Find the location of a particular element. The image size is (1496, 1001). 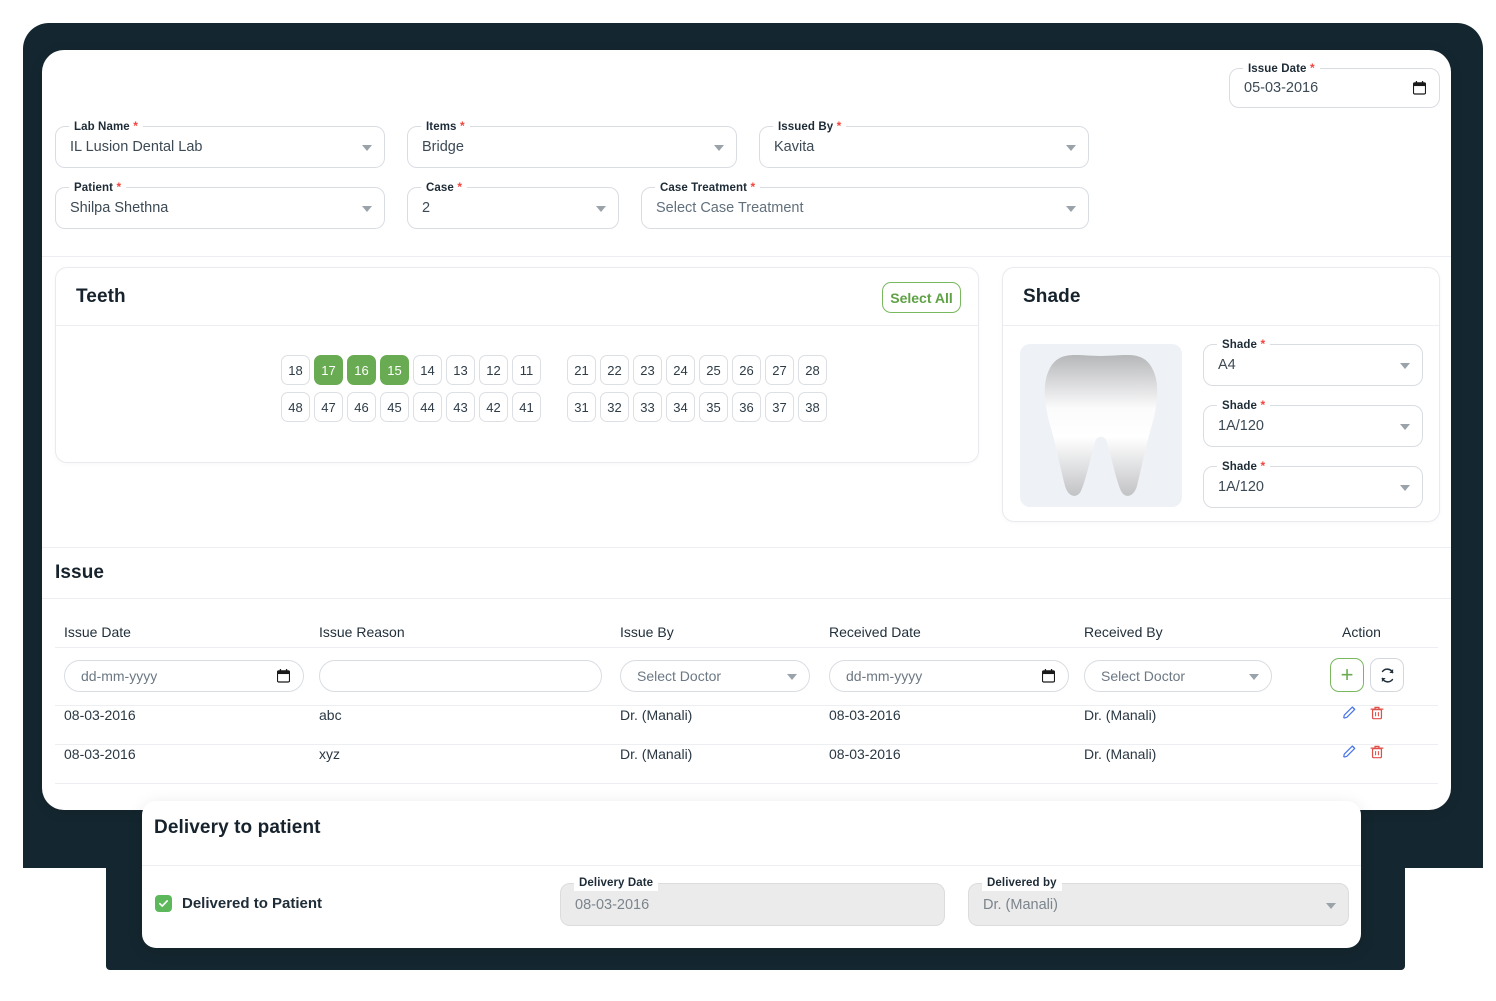

tooth-button-36: 36 is located at coordinates (746, 407).